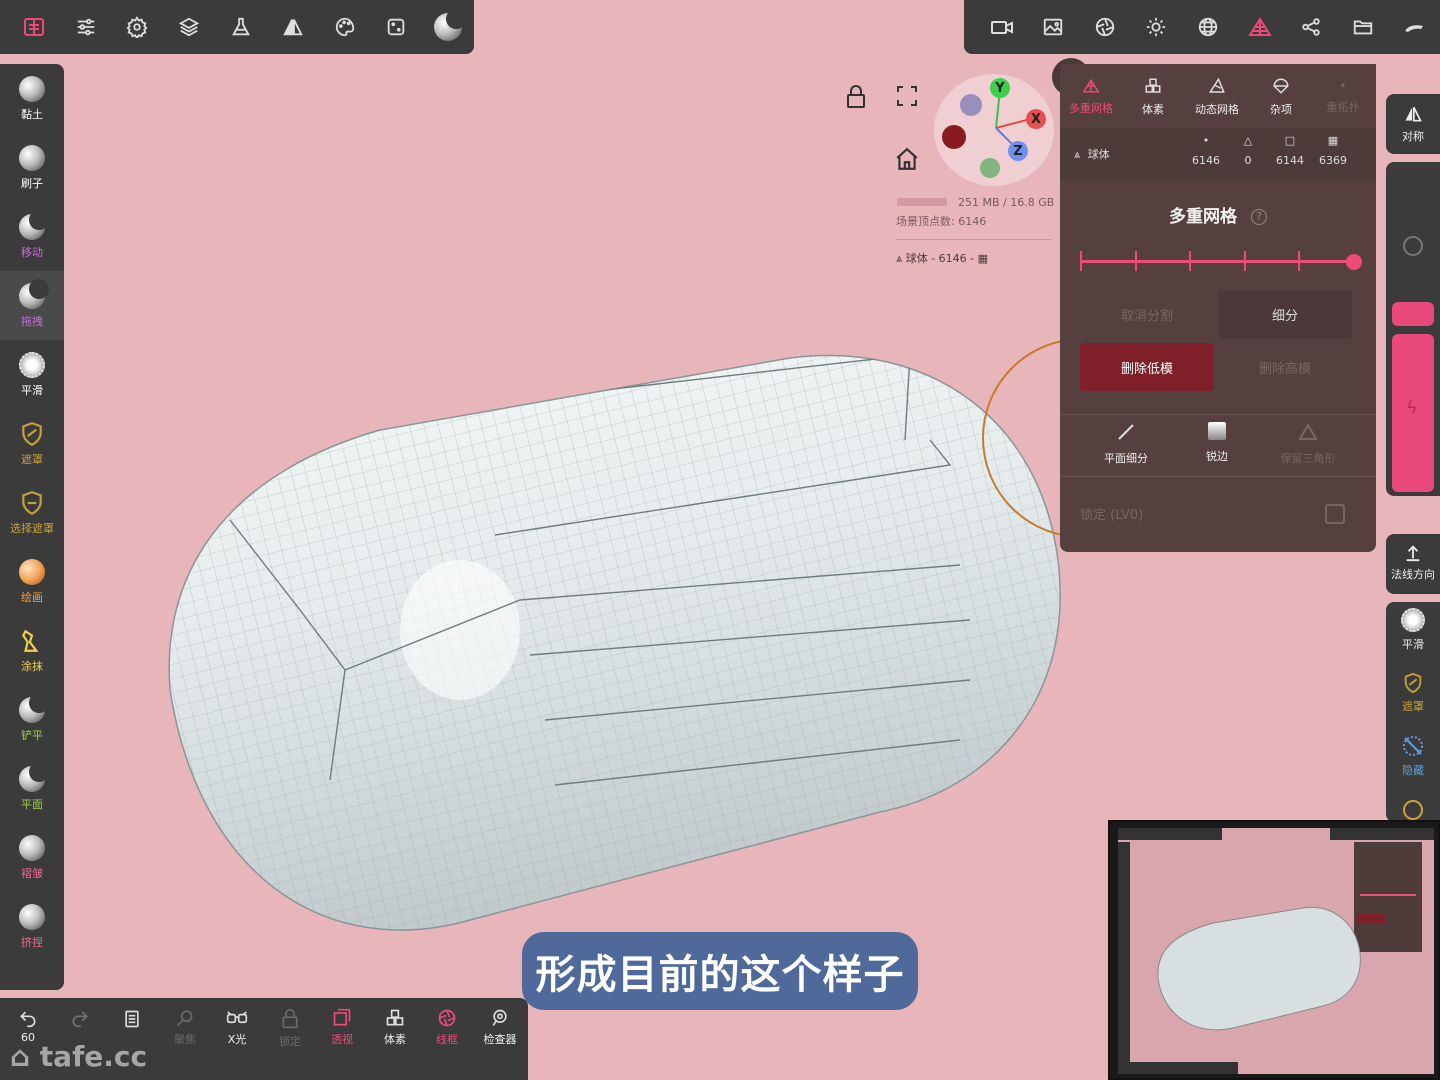 The image size is (1440, 1080). I want to click on info-divider, so click(974, 239).